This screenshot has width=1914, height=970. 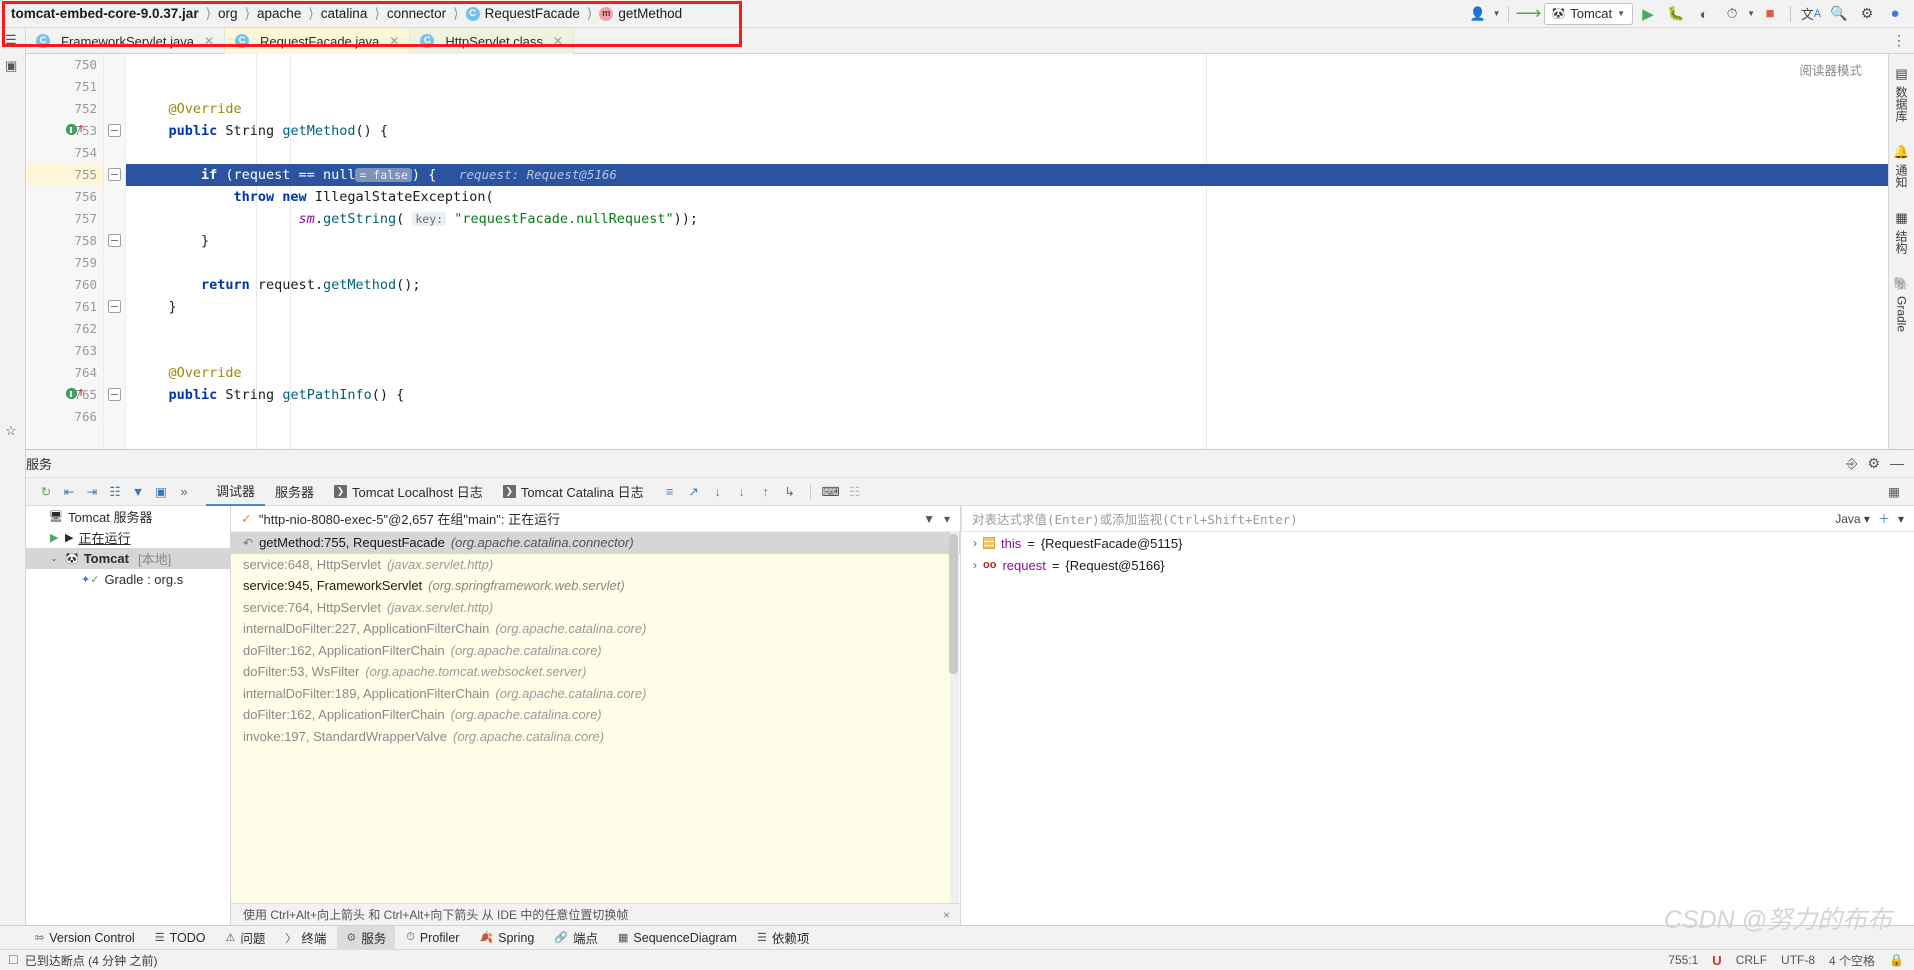 I want to click on add-watch-icon: ＋, so click(x=1884, y=518).